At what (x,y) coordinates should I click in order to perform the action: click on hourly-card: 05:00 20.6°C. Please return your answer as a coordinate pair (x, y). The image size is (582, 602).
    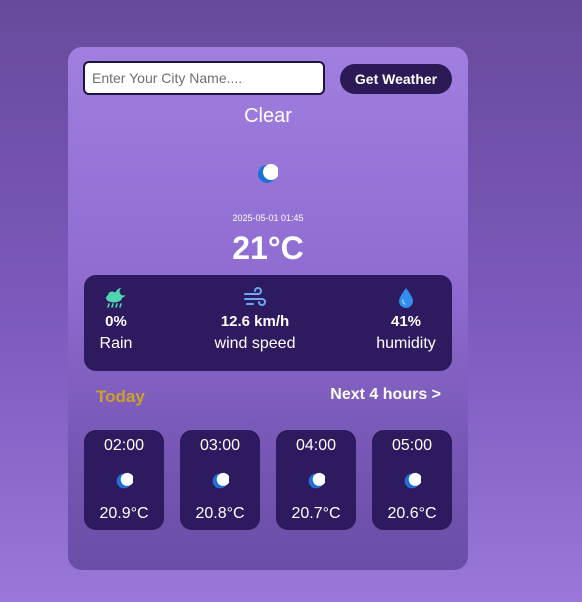
    Looking at the image, I should click on (412, 480).